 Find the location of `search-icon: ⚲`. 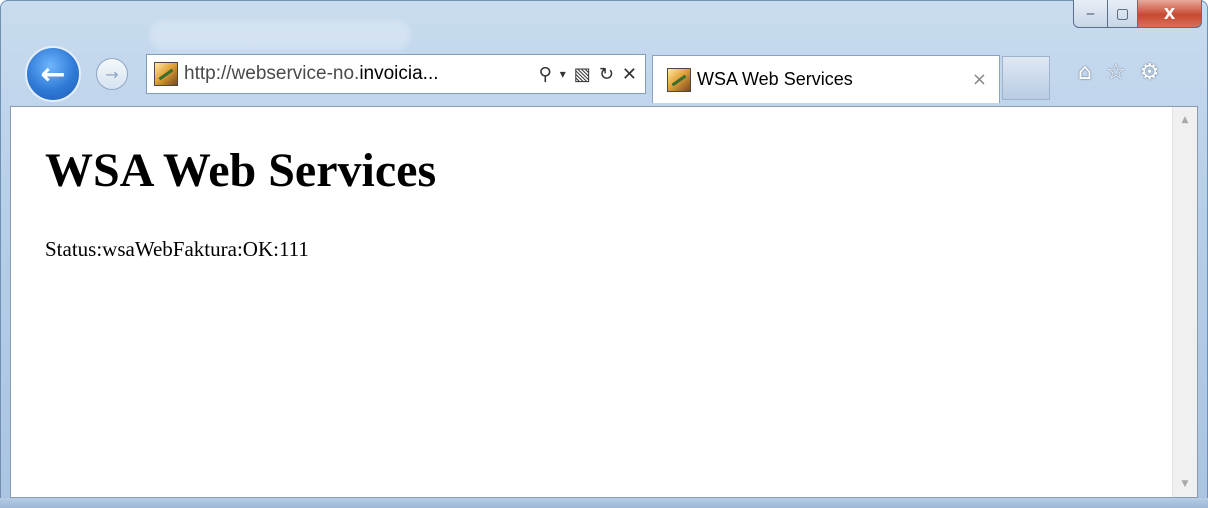

search-icon: ⚲ is located at coordinates (545, 74).